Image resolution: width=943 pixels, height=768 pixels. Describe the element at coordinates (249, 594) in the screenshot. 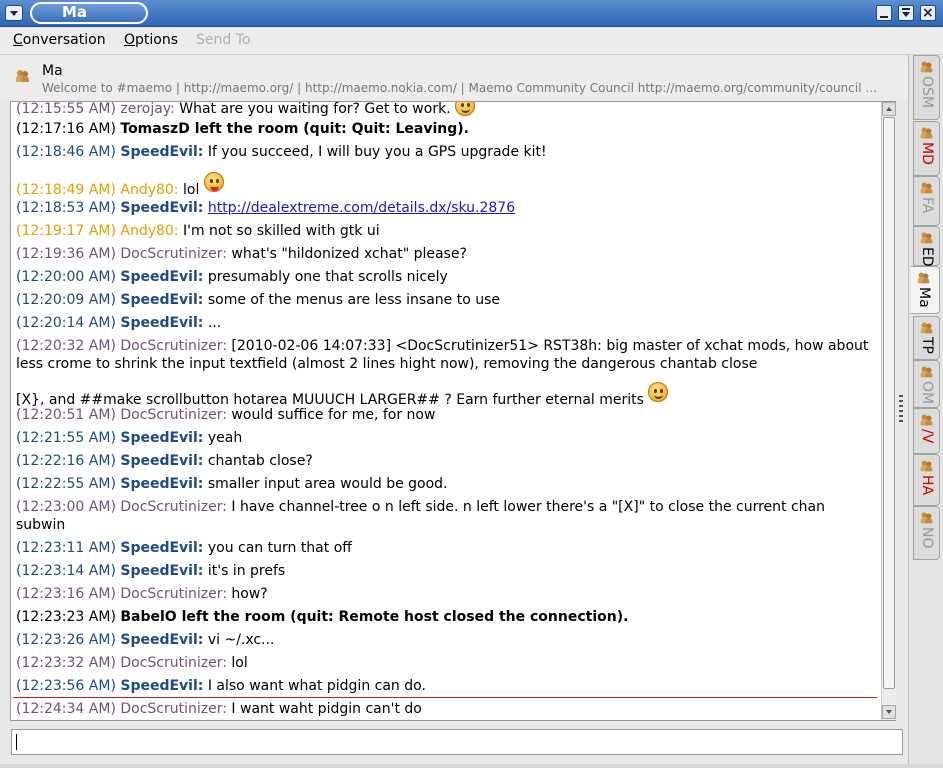

I see `message-text: how?` at that location.